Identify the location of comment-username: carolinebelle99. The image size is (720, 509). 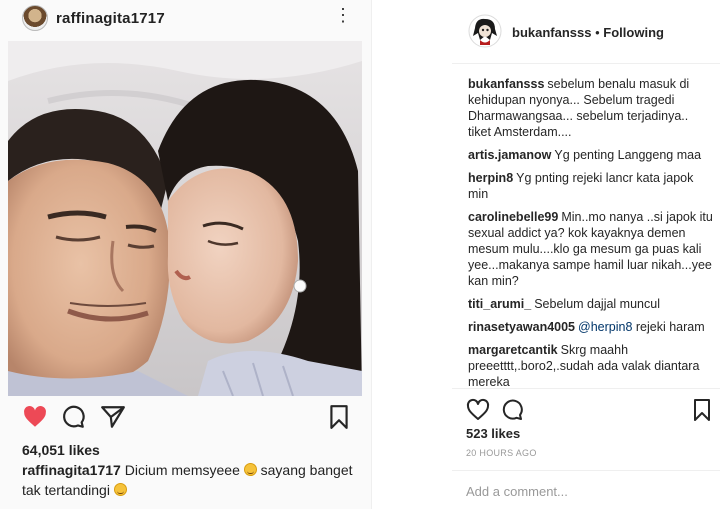
(513, 217).